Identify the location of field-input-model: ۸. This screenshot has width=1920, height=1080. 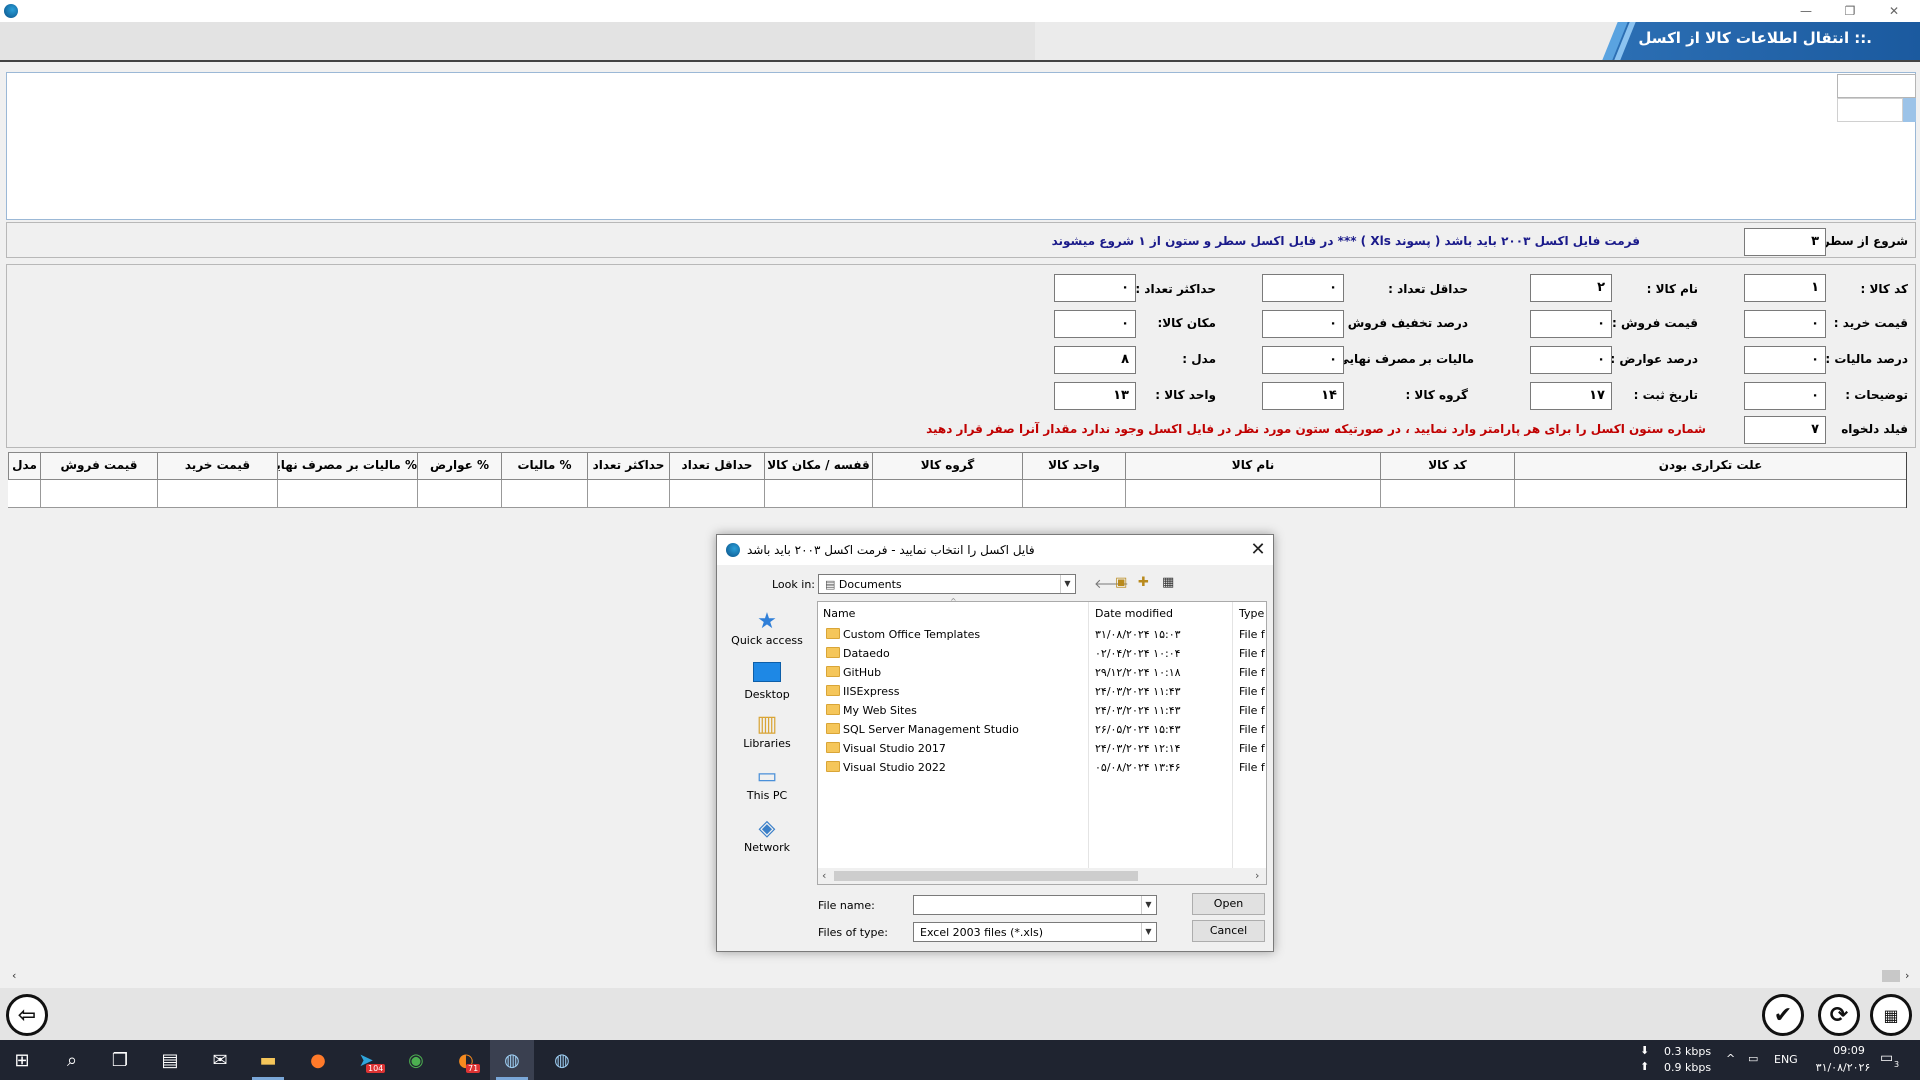
(1095, 360).